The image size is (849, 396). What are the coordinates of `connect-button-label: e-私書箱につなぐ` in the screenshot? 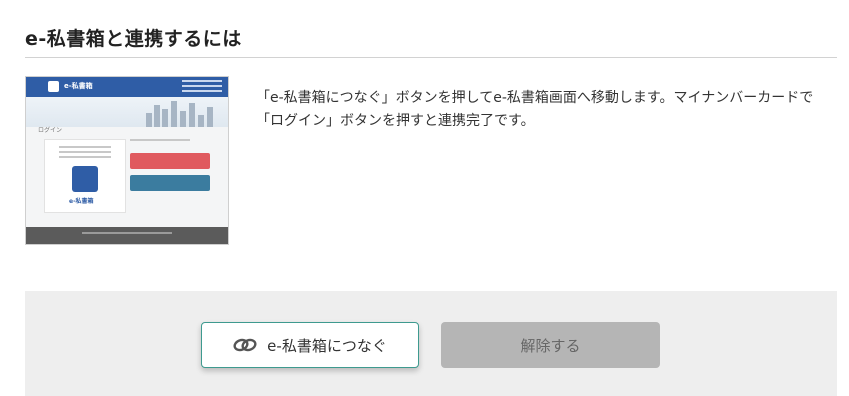 It's located at (327, 345).